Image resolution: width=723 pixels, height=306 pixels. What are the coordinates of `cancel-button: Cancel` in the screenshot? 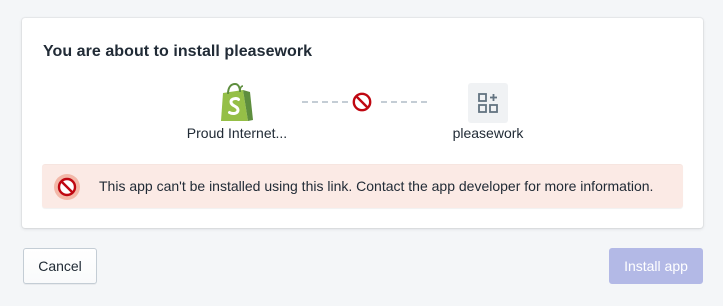 It's located at (60, 266).